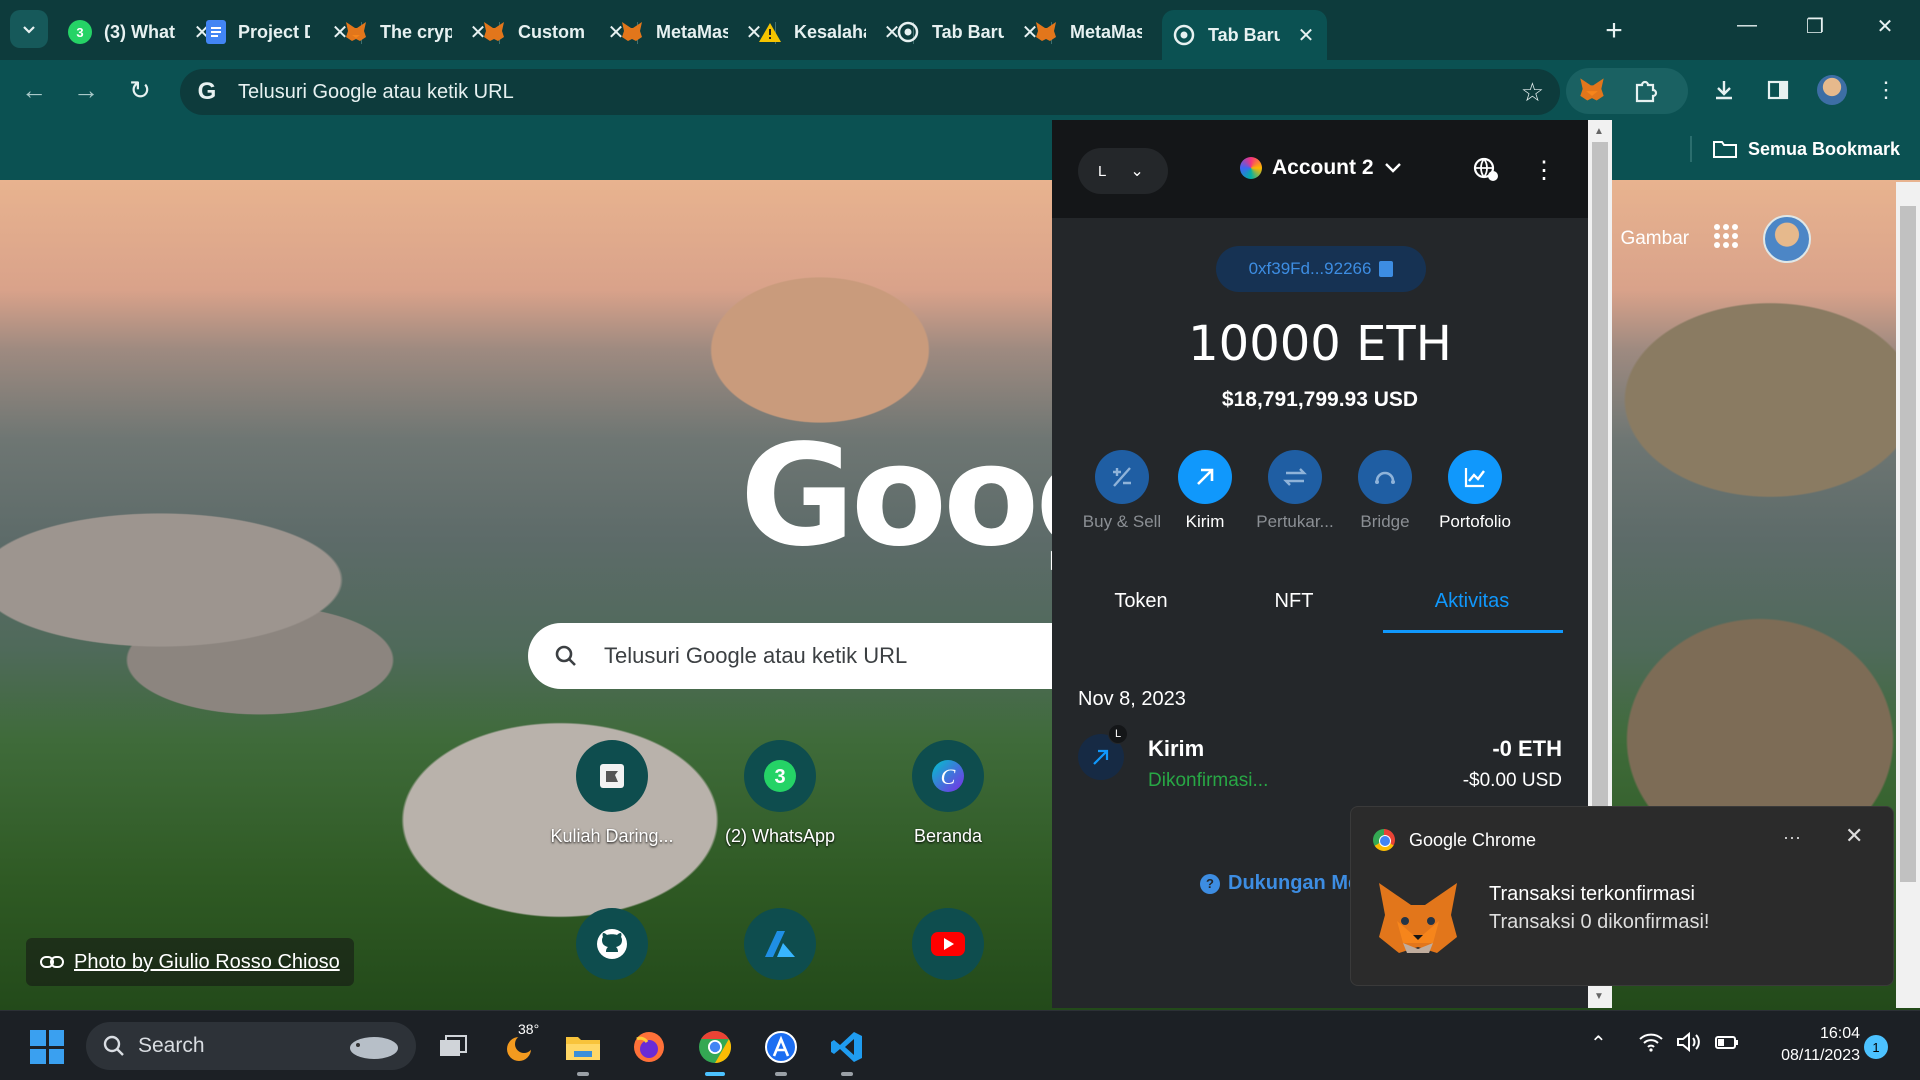  Describe the element at coordinates (870, 92) in the screenshot. I see `address-bar: G Telusuri Google atau ketik URL ☆` at that location.